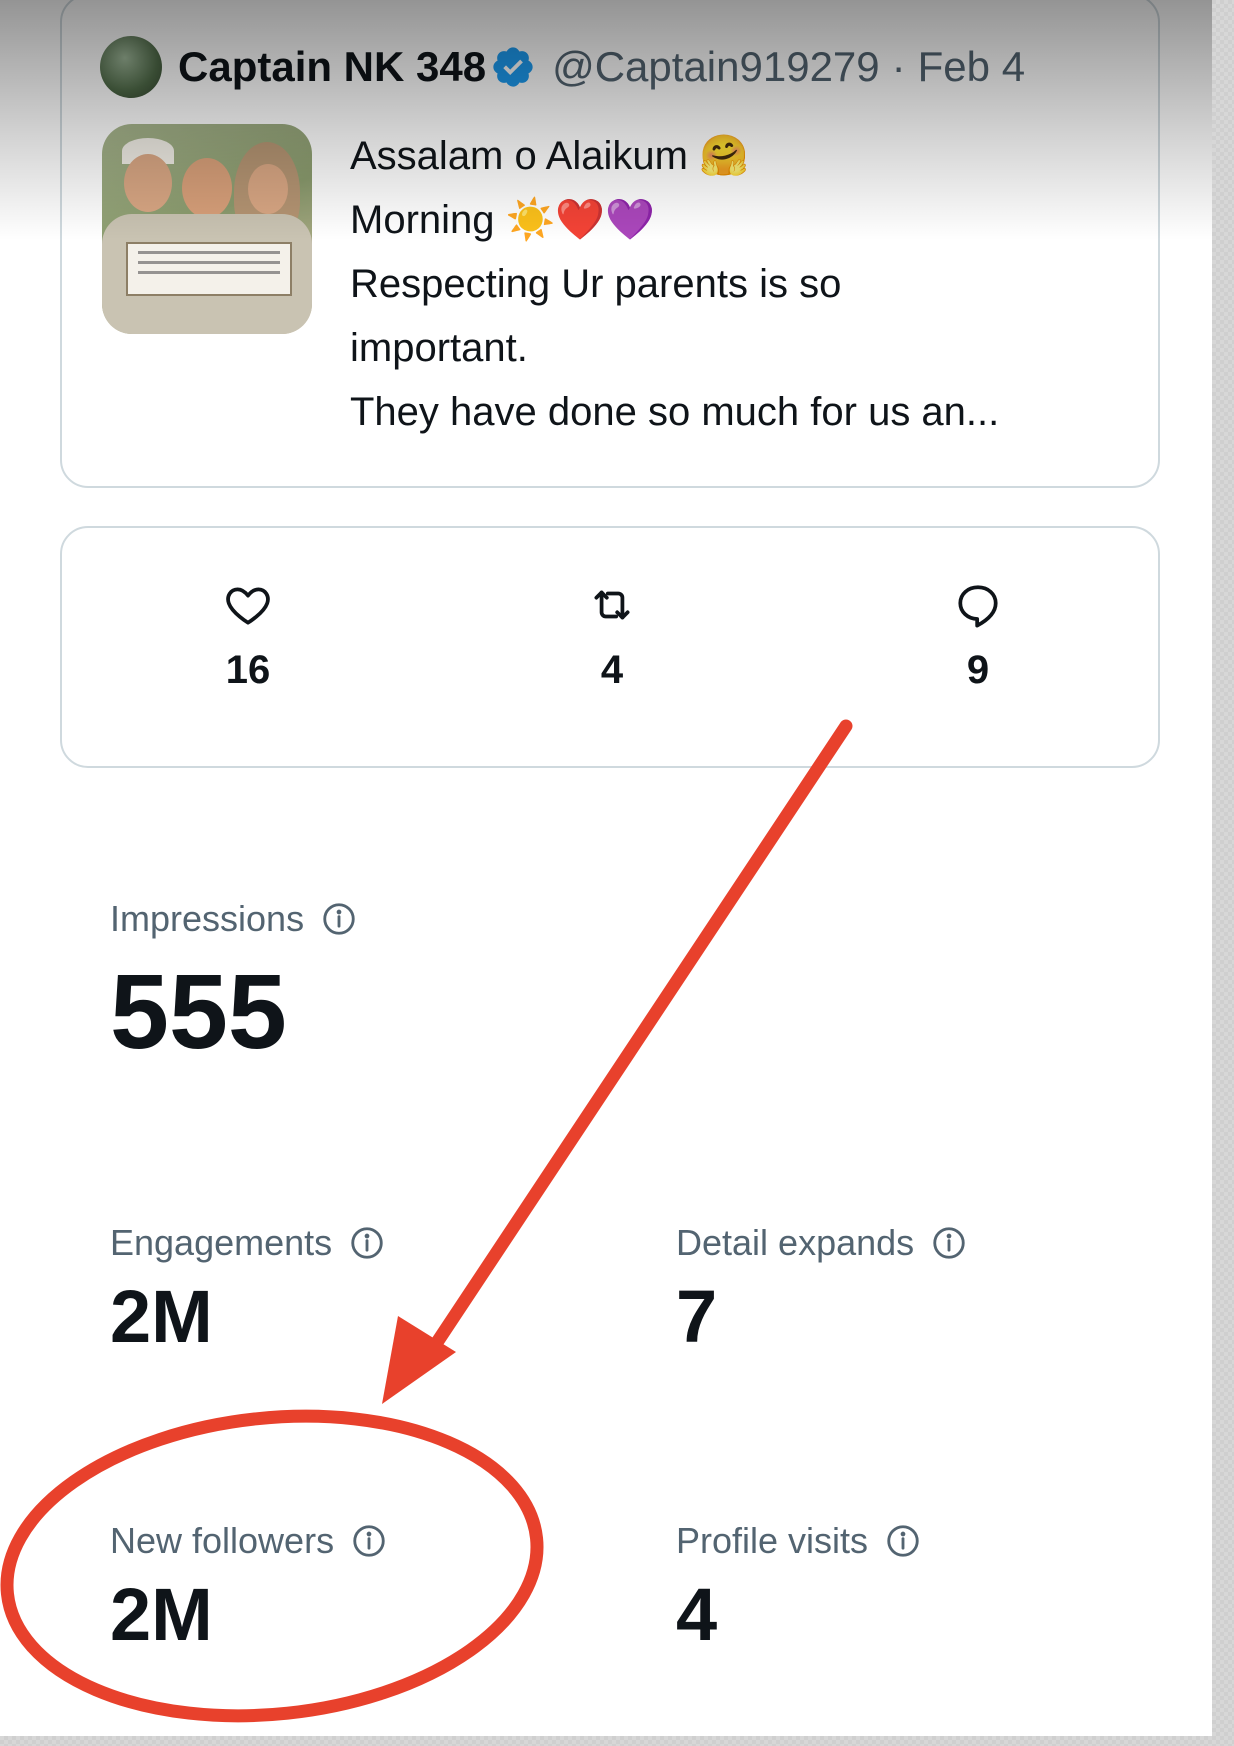  I want to click on reply-icon, so click(978, 606).